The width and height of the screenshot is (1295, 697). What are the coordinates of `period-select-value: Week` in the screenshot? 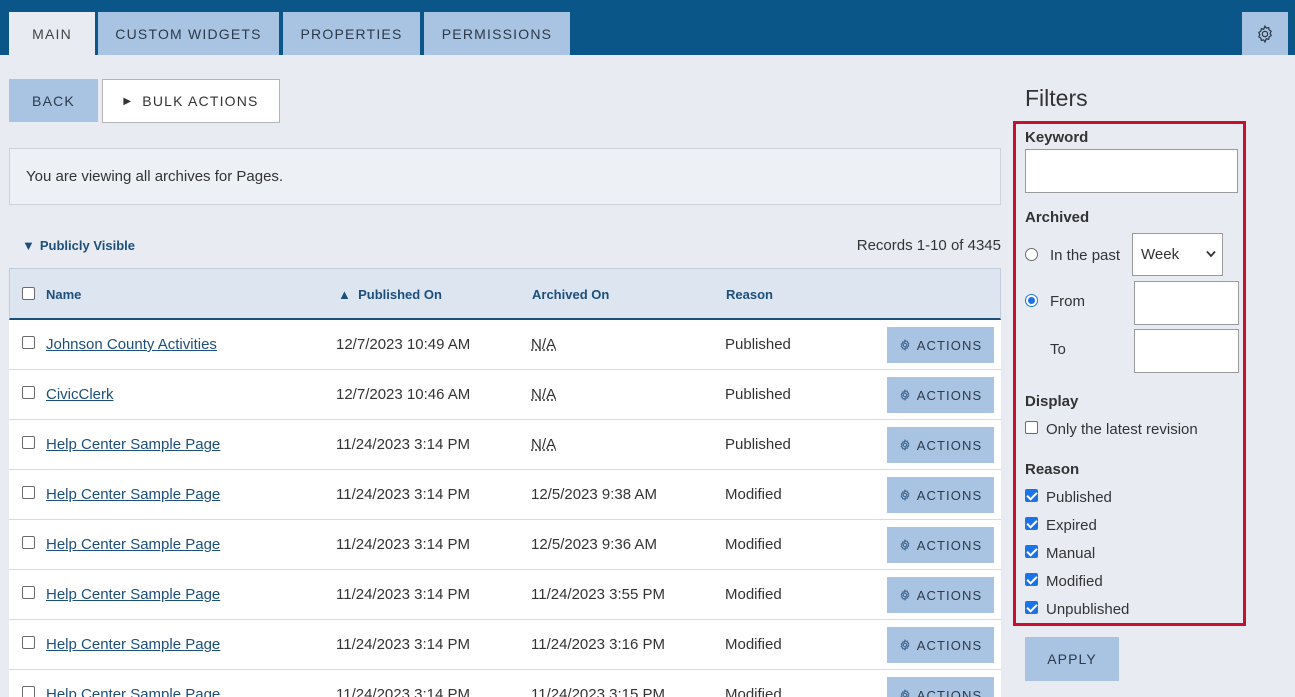 It's located at (1160, 254).